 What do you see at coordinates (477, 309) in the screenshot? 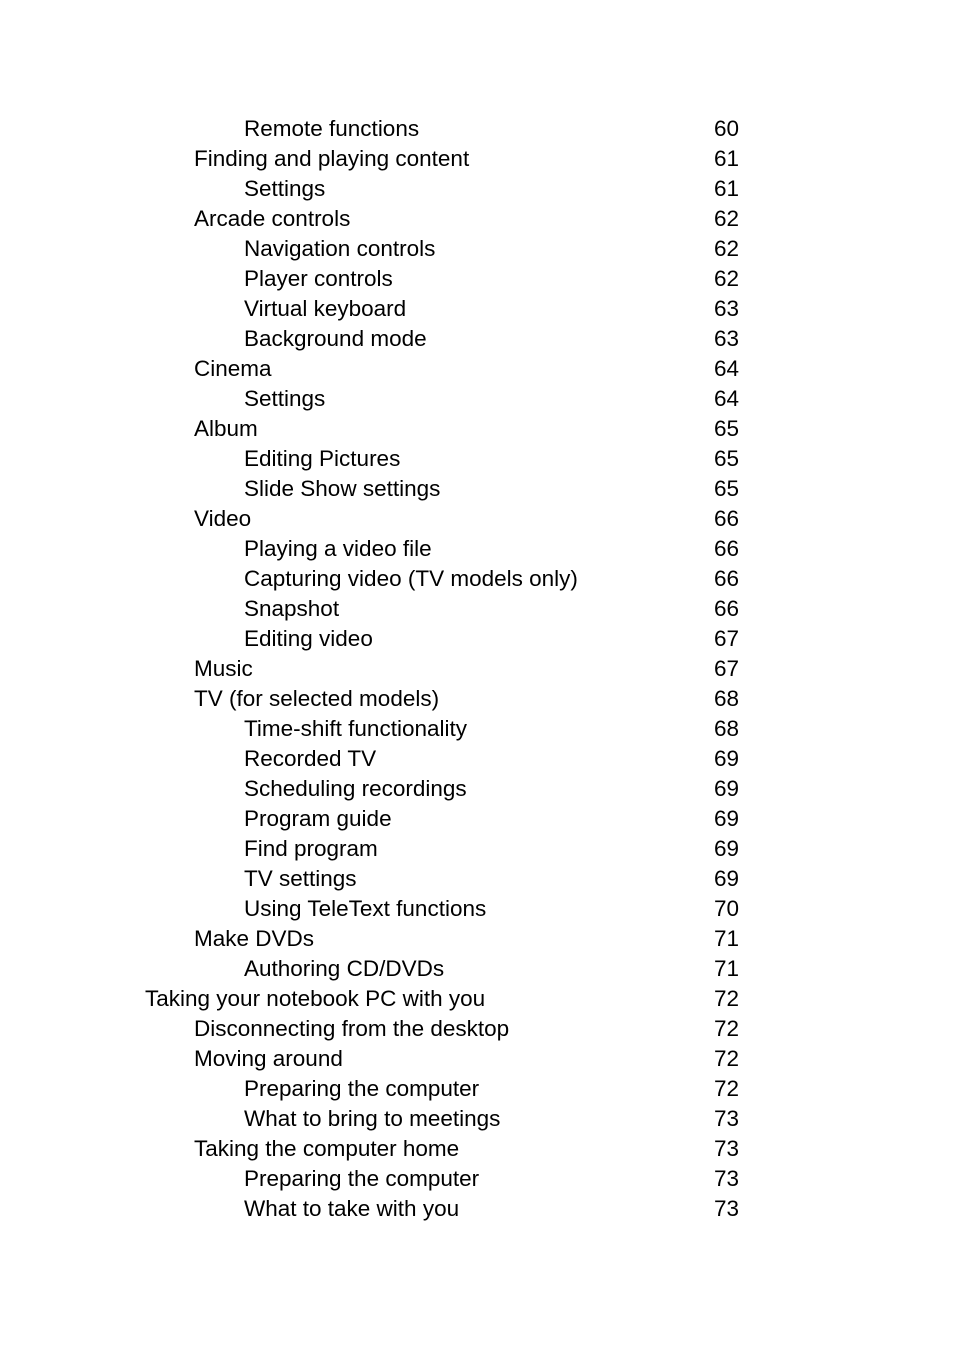
I see `toc-entry: Virtual keyboard 63` at bounding box center [477, 309].